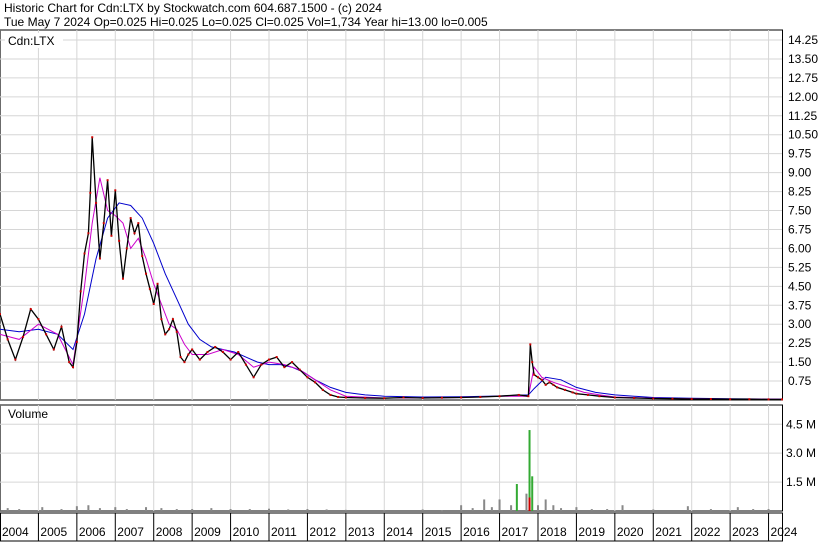 This screenshot has width=830, height=543. I want to click on year-tick-label: 2020, so click(630, 532).